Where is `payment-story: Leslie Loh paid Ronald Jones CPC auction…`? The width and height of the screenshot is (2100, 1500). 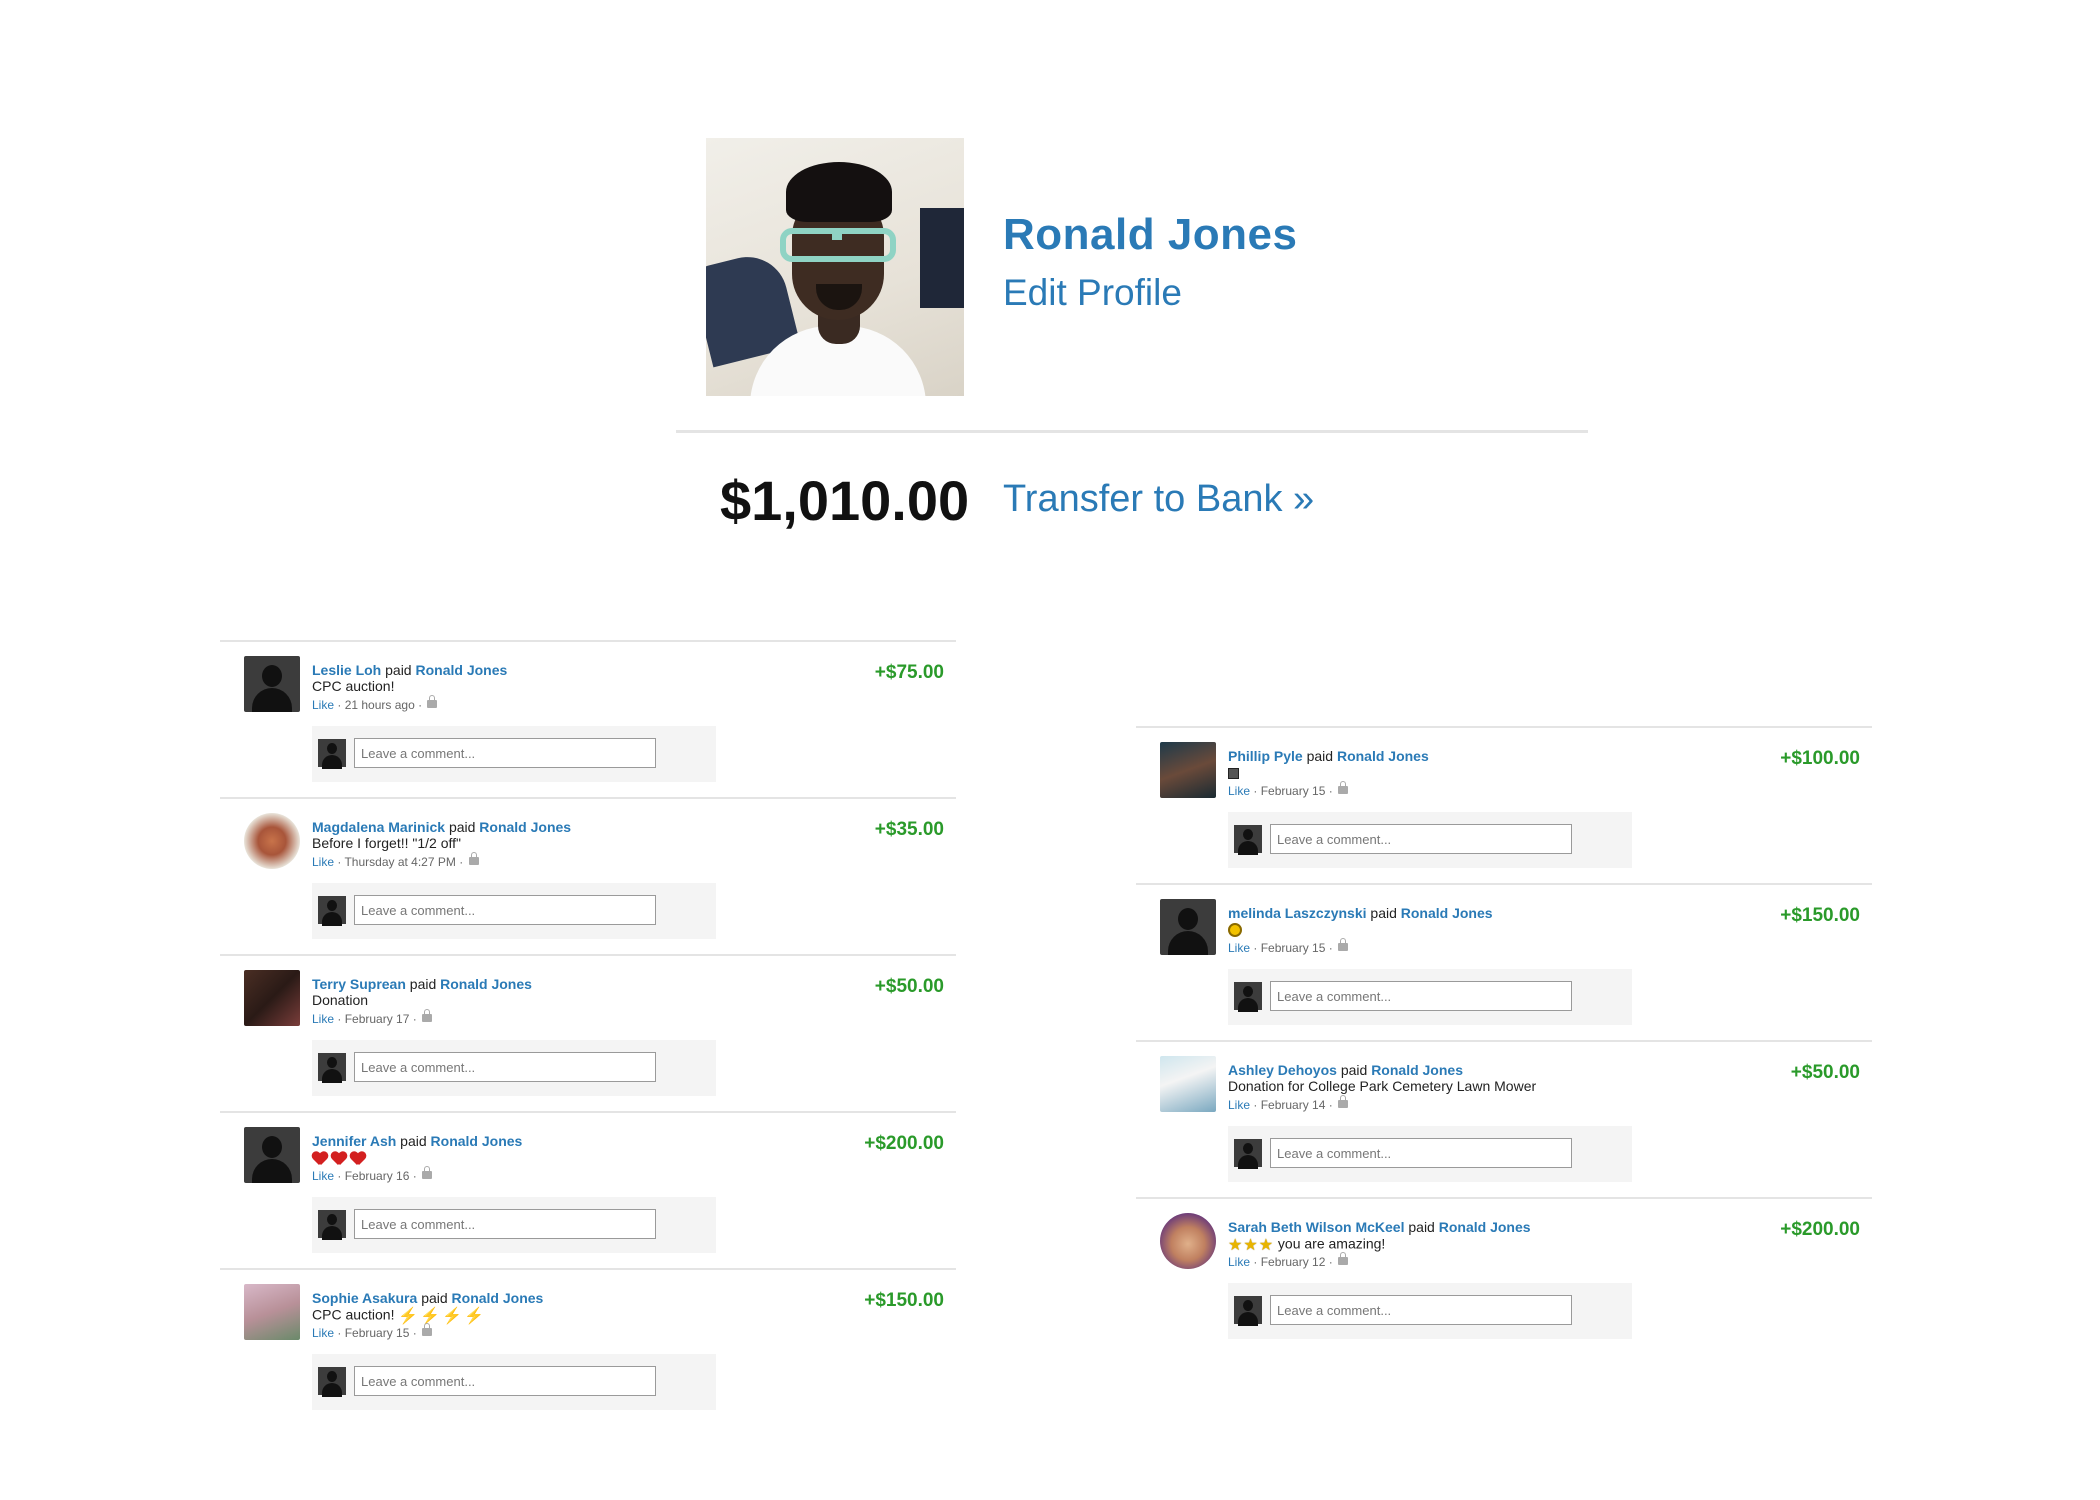
payment-story: Leslie Loh paid Ronald Jones CPC auction… is located at coordinates (588, 718).